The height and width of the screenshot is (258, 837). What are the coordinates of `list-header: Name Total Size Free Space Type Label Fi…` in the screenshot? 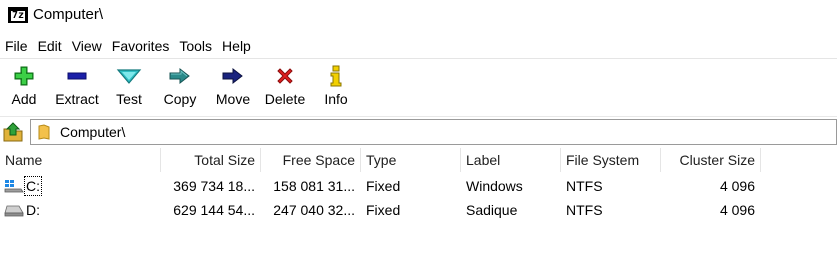 It's located at (418, 160).